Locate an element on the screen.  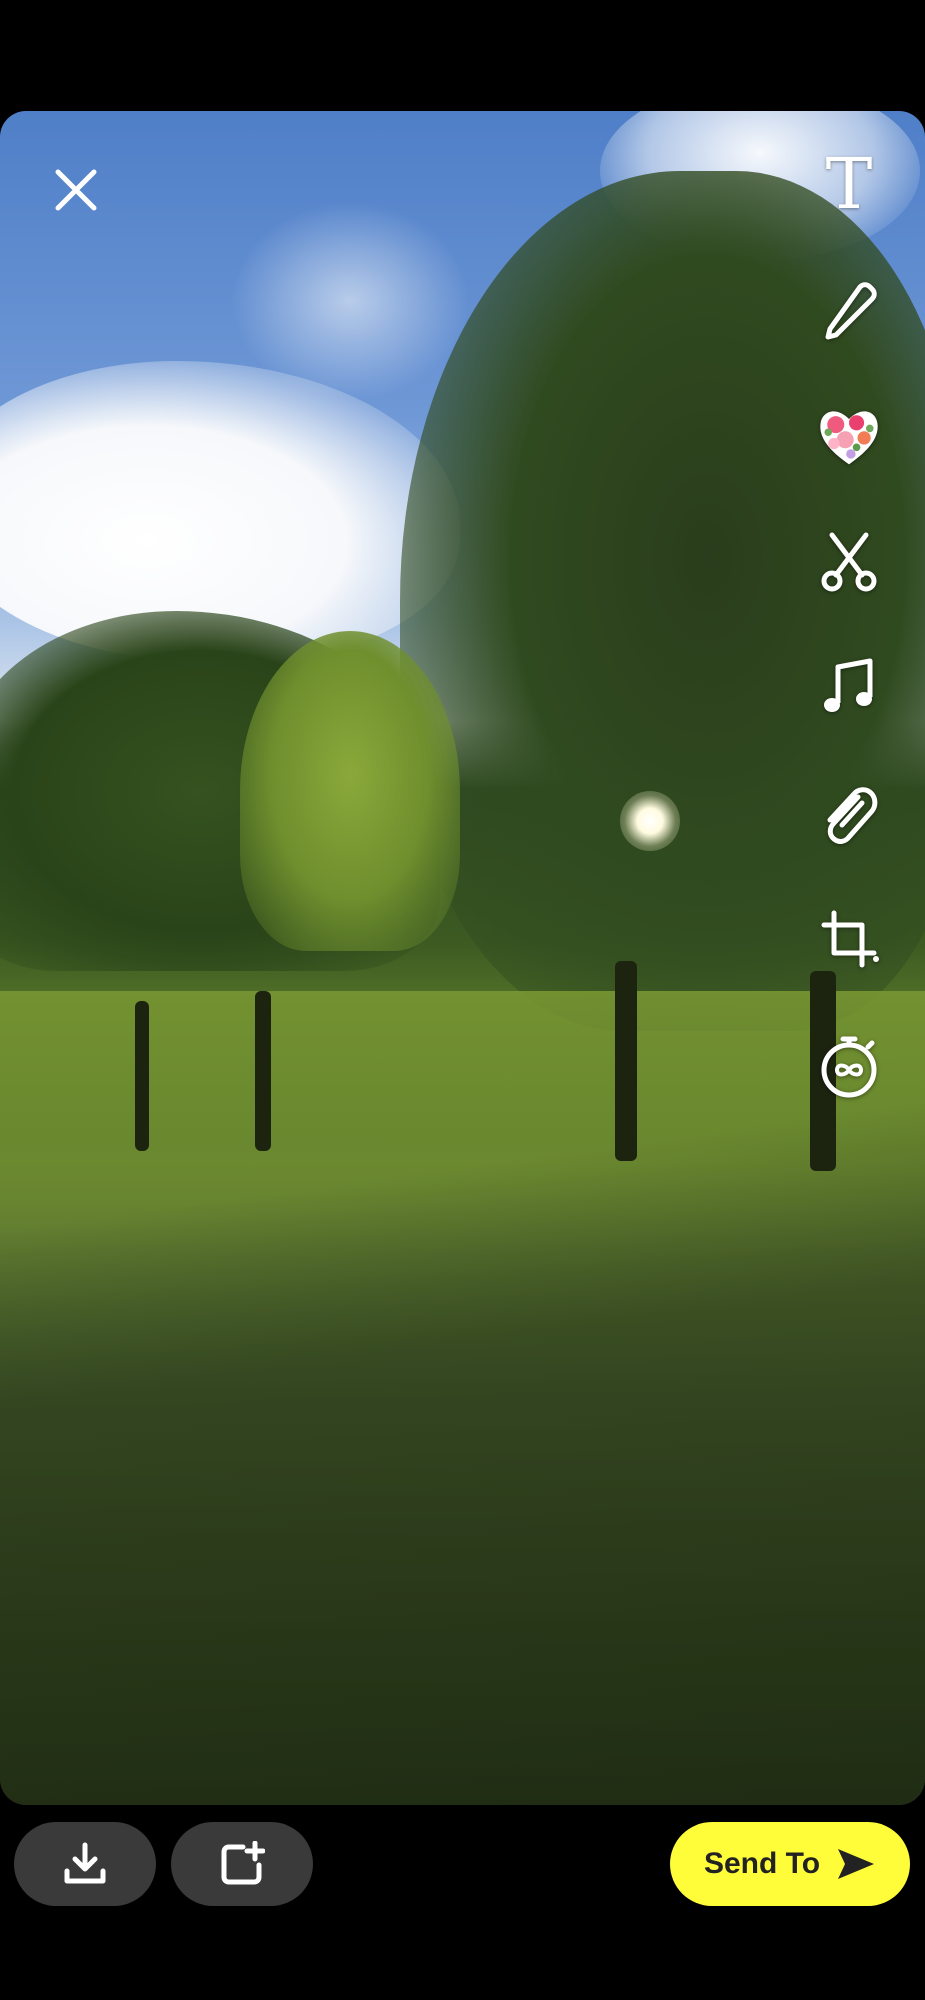
sticker-tool-button is located at coordinates (849, 436).